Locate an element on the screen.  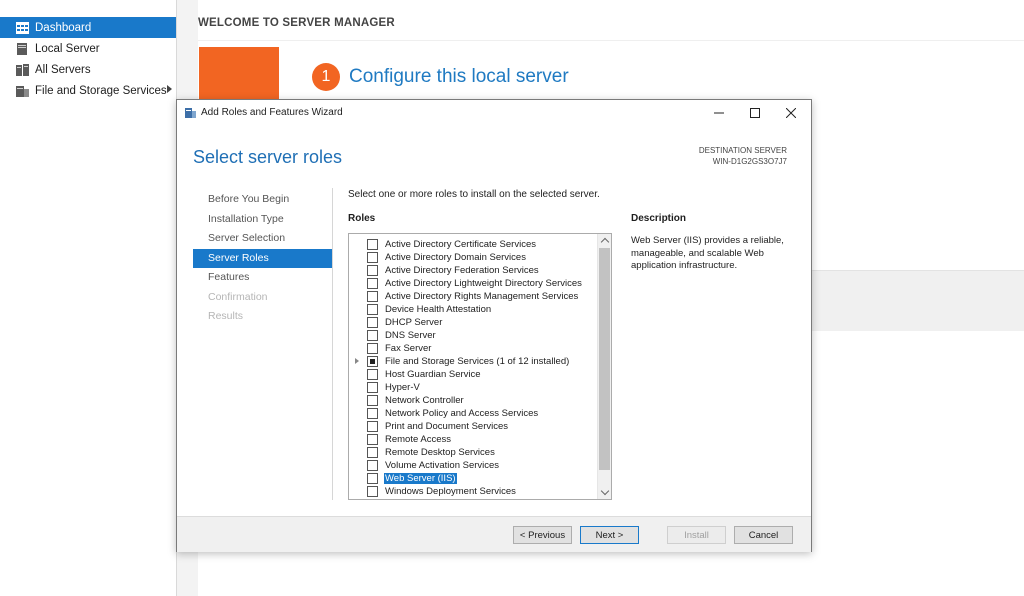
sidebar-item-all-servers: All Servers is located at coordinates (88, 69).